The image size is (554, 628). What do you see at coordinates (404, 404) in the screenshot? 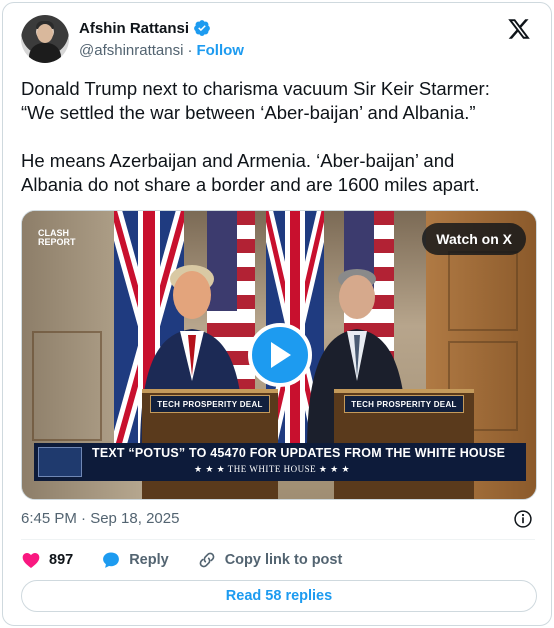
I see `podium-right-sign: TECH PROSPERITY DEAL` at bounding box center [404, 404].